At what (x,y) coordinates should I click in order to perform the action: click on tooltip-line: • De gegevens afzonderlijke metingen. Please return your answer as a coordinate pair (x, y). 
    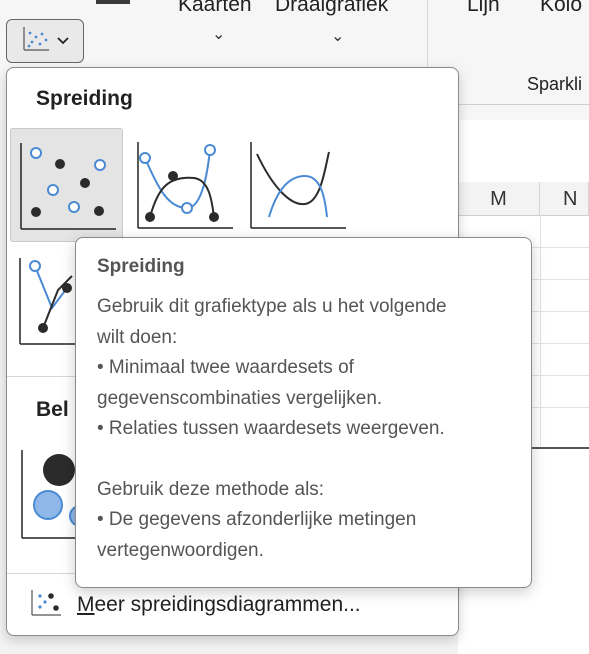
    Looking at the image, I should click on (257, 519).